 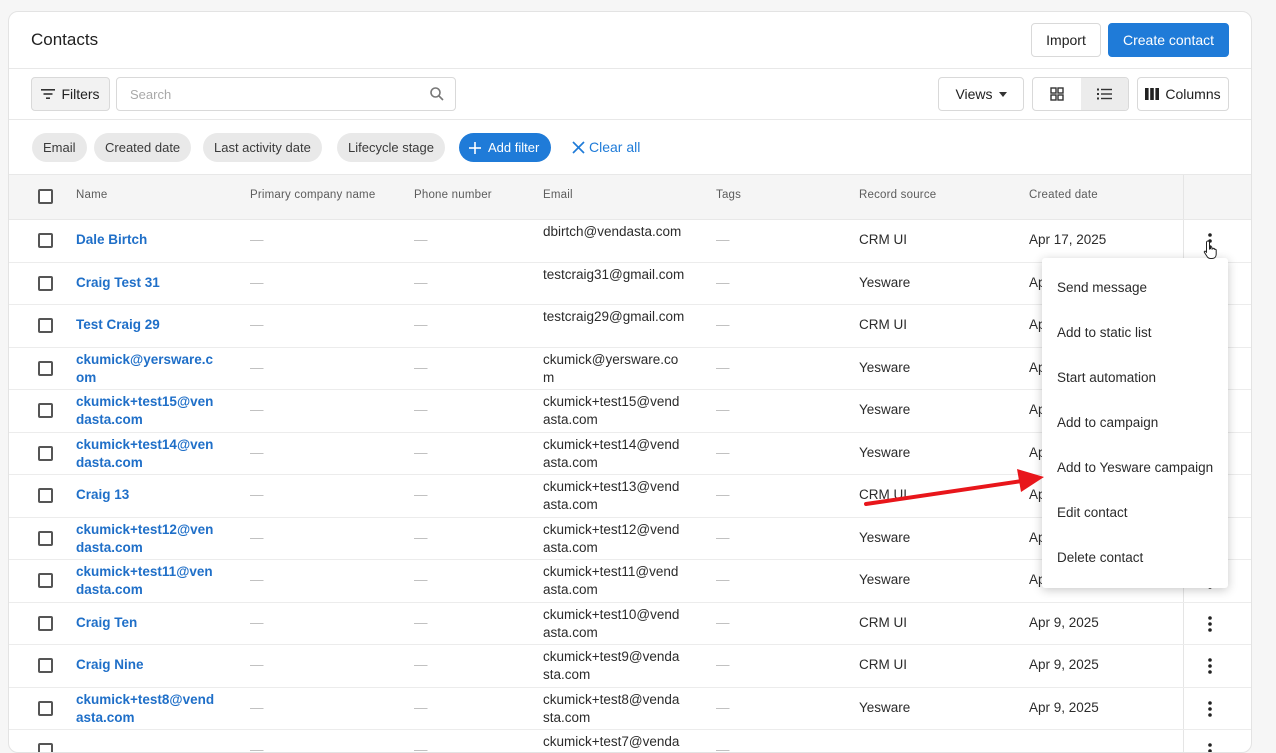 What do you see at coordinates (147, 539) in the screenshot?
I see `contact-name-link: ckumick+test12@vendasta.com` at bounding box center [147, 539].